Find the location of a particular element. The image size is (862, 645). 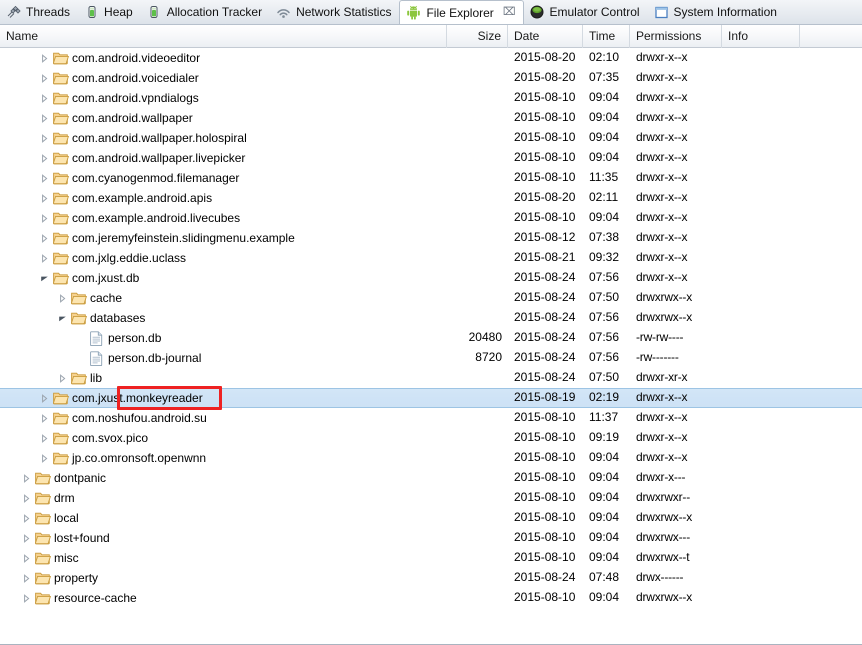

column-header-time: Time is located at coordinates (606, 36).